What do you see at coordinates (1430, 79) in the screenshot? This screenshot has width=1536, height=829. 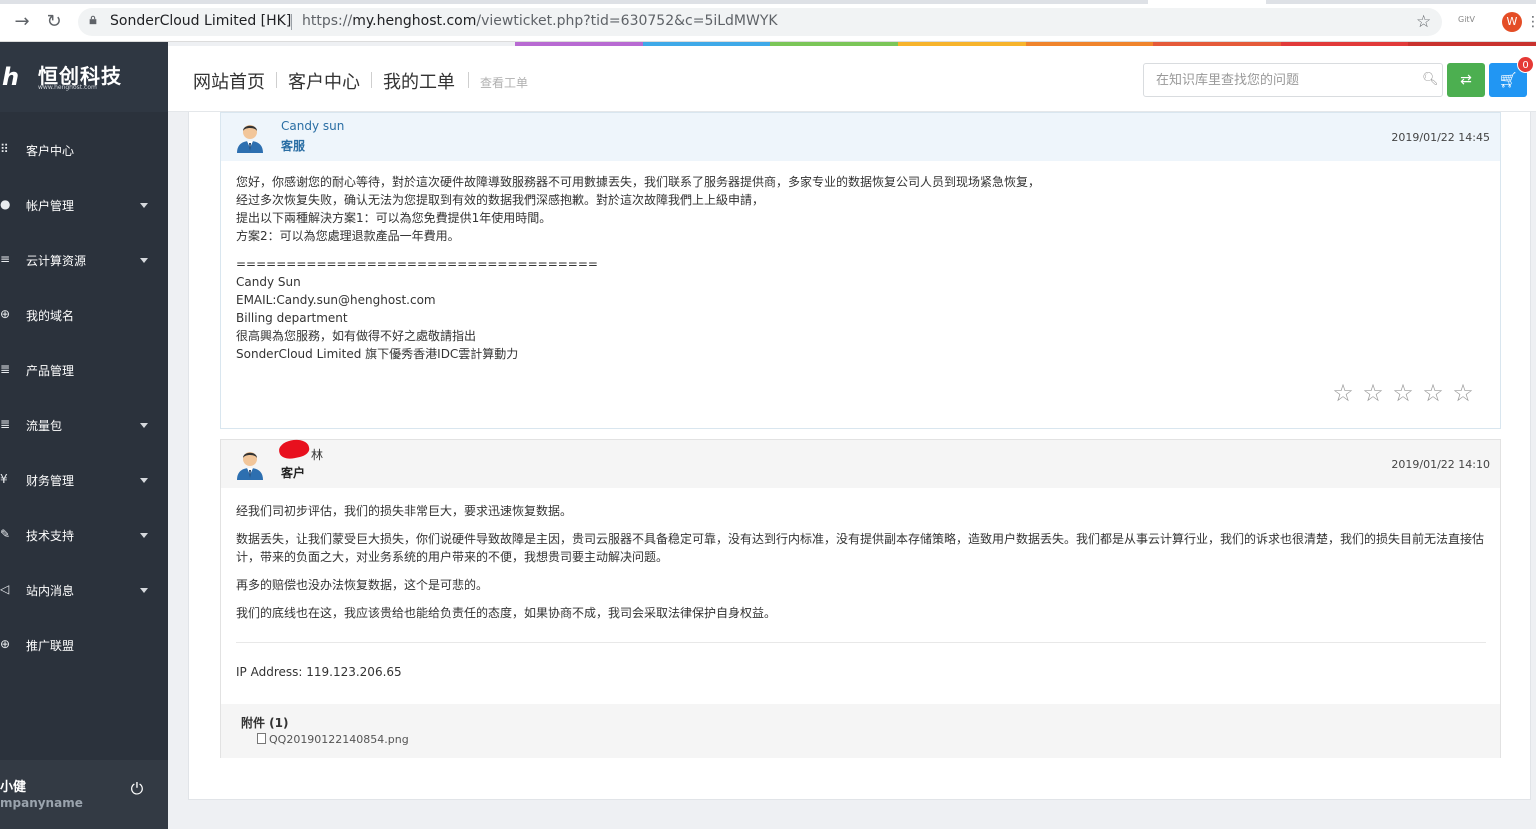 I see `search-icon: 🔍︎` at bounding box center [1430, 79].